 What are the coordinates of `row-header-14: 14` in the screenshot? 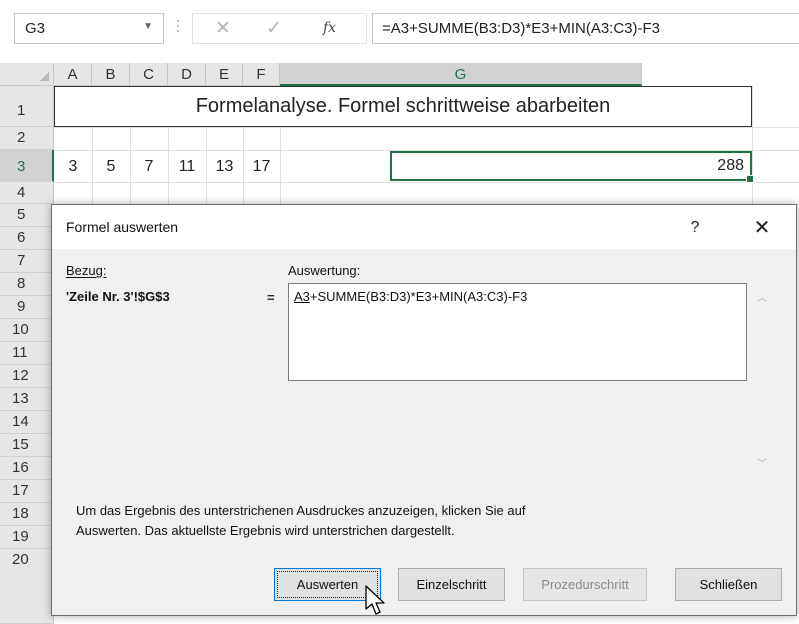 It's located at (27, 422).